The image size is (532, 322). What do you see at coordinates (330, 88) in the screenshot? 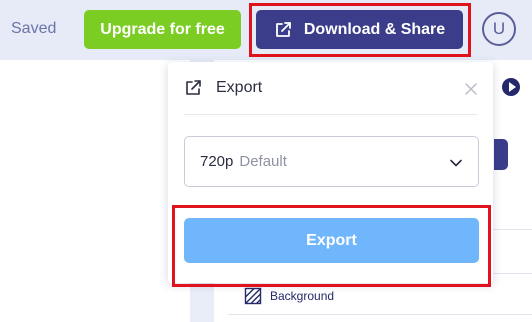
I see `export-popover-header: Export` at bounding box center [330, 88].